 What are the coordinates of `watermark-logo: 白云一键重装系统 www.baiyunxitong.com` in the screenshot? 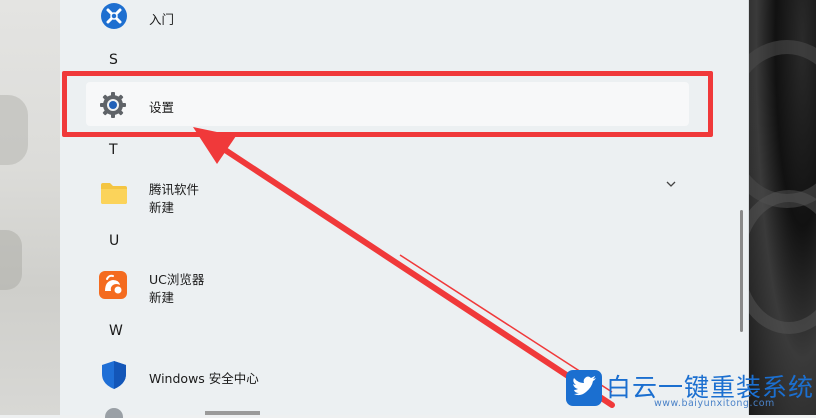 It's located at (689, 391).